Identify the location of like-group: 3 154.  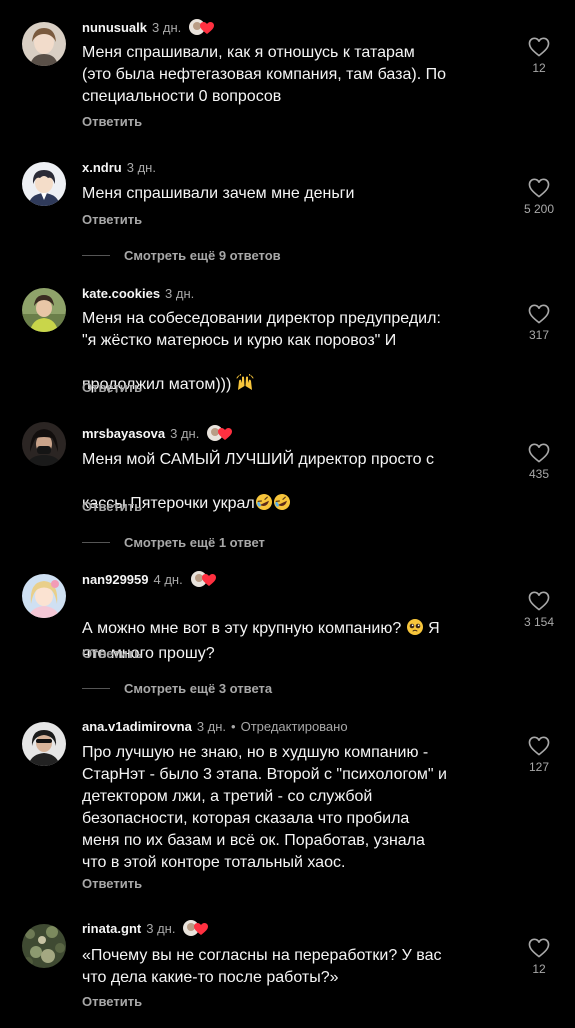
(539, 610).